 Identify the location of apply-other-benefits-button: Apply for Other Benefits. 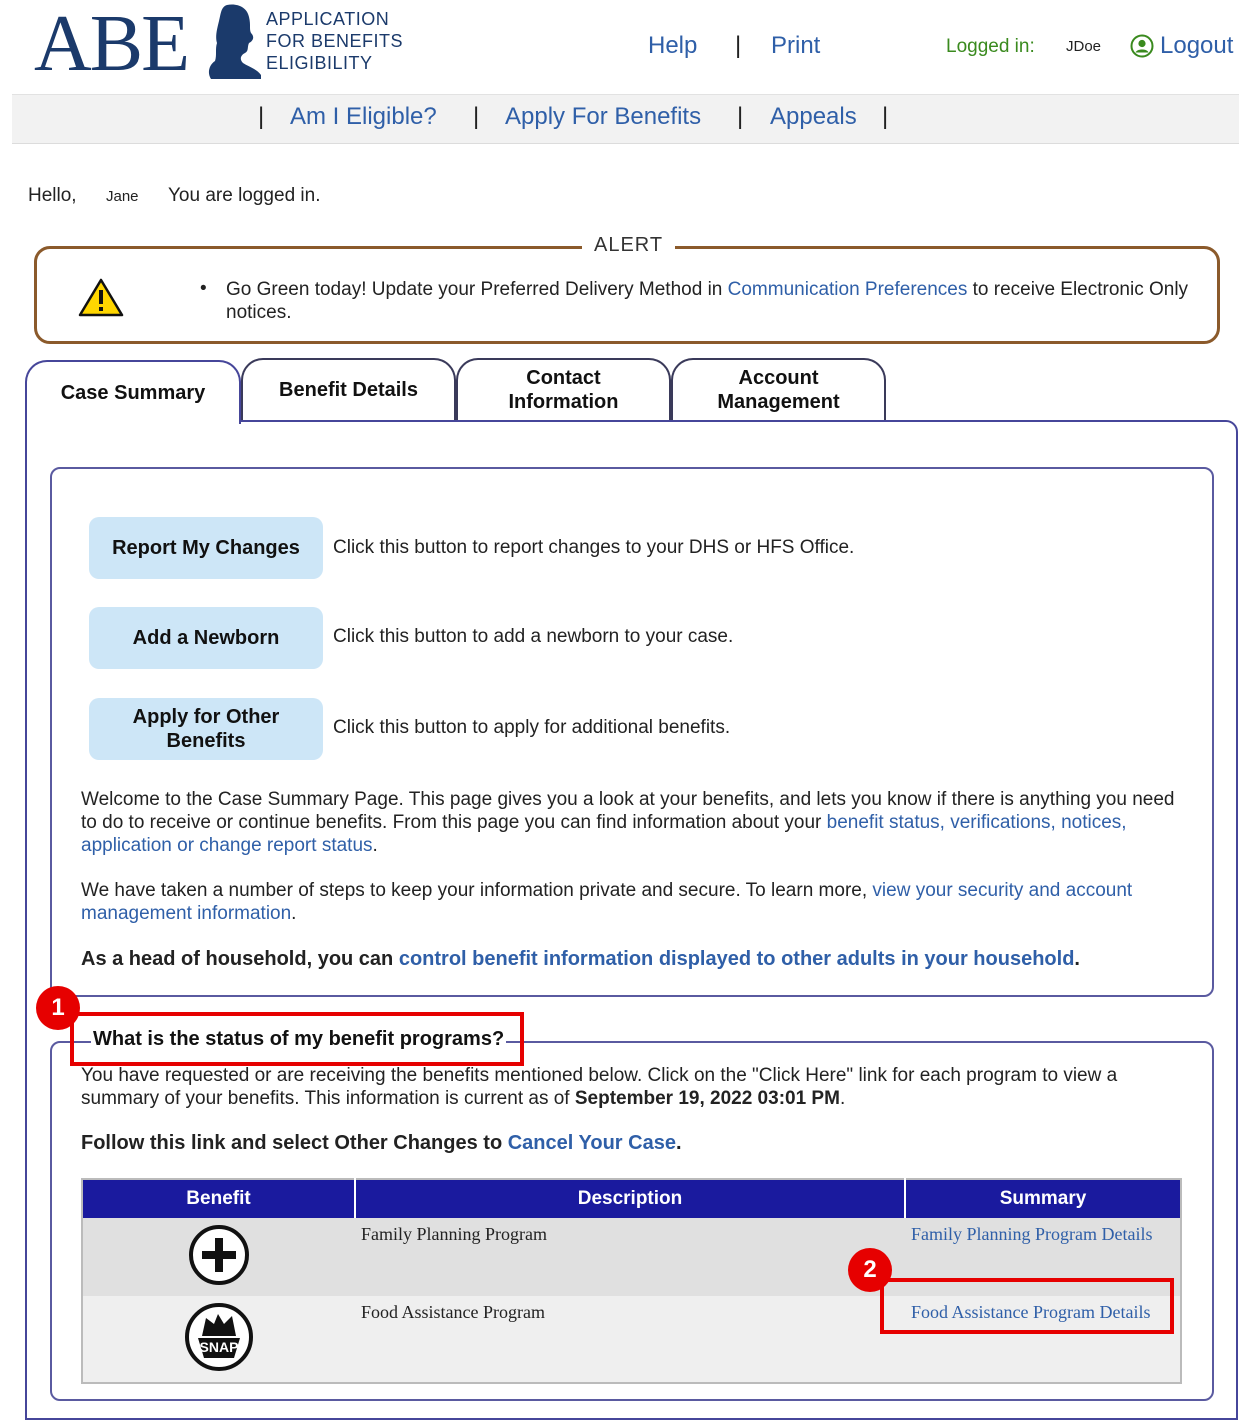
(206, 729).